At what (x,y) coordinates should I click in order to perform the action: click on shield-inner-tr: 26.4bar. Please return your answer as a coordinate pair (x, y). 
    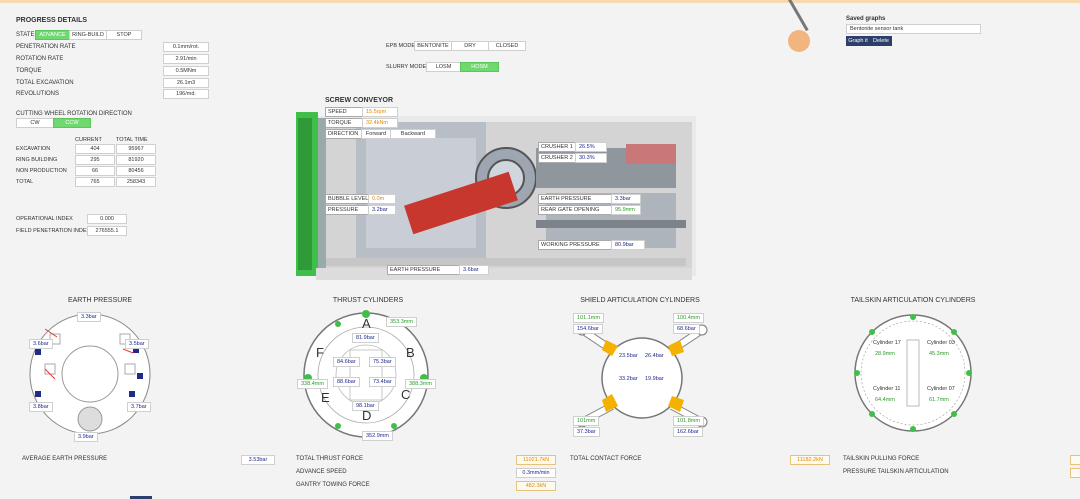
    Looking at the image, I should click on (654, 356).